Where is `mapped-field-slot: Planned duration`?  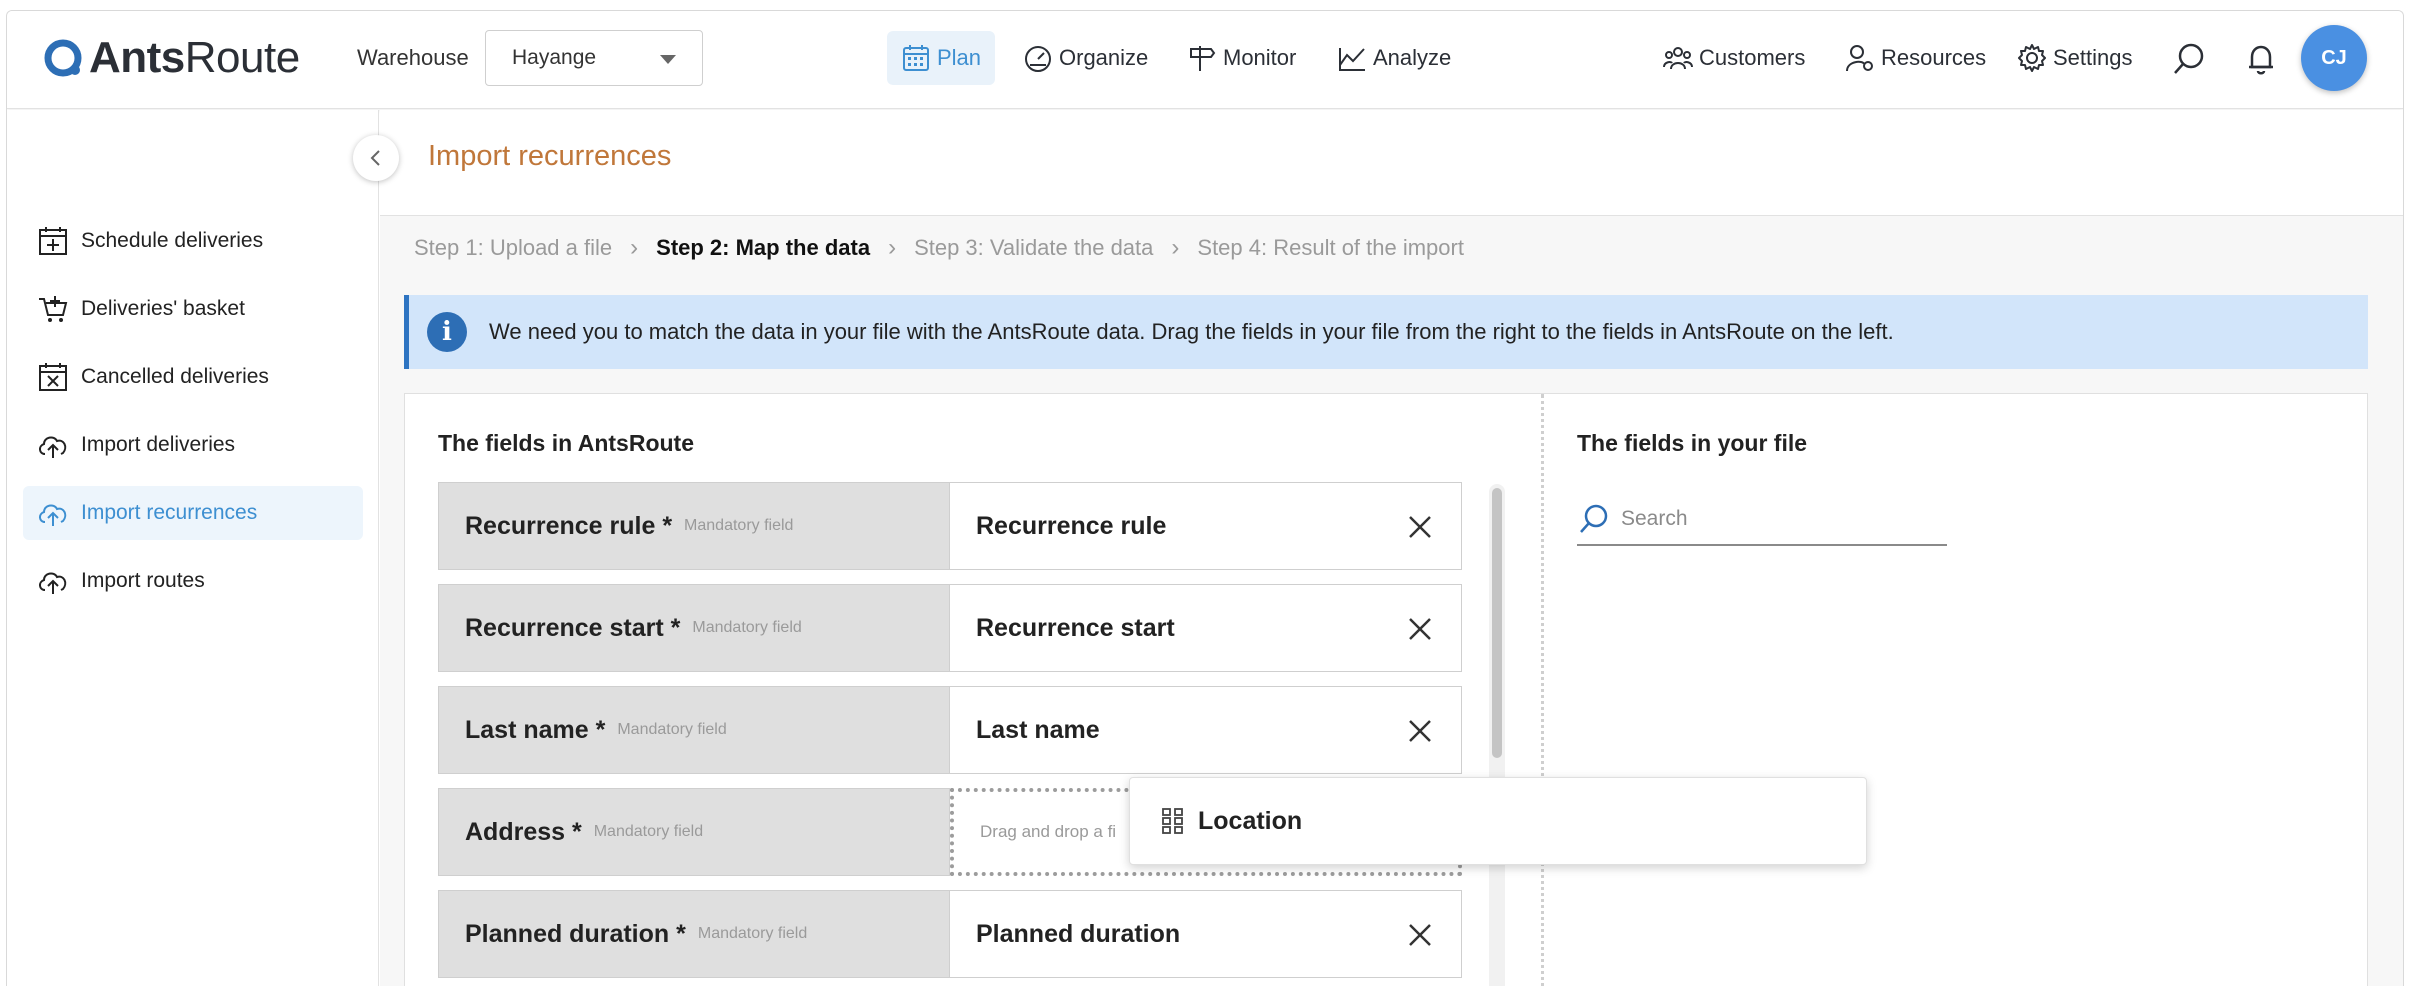
mapped-field-slot: Planned duration is located at coordinates (1206, 934).